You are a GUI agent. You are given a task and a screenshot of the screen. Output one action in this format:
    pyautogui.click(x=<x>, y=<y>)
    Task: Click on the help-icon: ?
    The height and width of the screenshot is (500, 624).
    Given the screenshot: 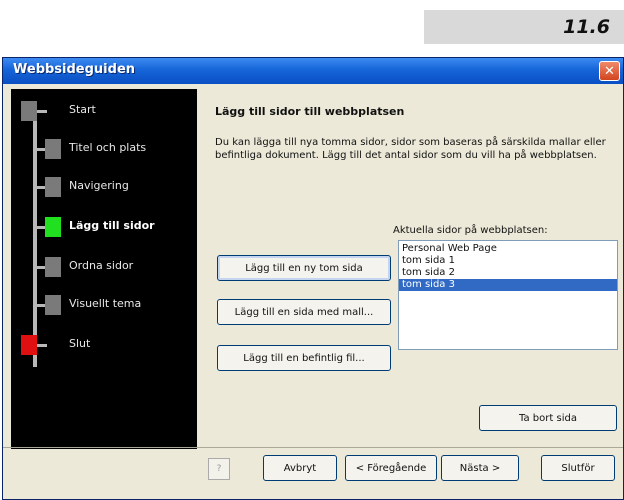 What is the action you would take?
    pyautogui.click(x=219, y=469)
    